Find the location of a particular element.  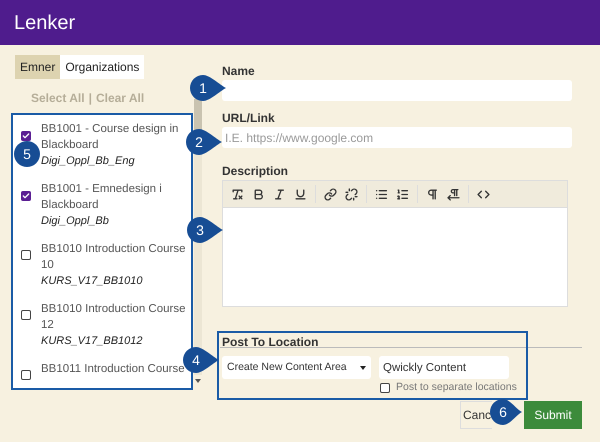

course-code: KURS_V17_BB1012 is located at coordinates (92, 341).